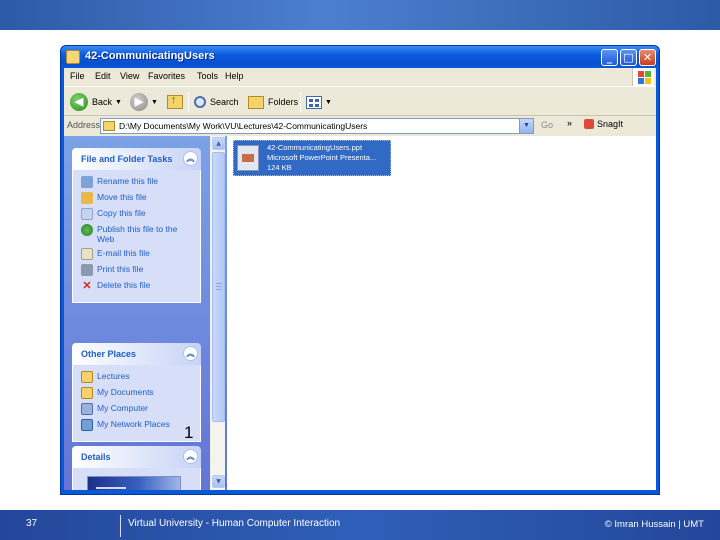 Image resolution: width=720 pixels, height=540 pixels. What do you see at coordinates (360, 15) in the screenshot?
I see `slide-header-band` at bounding box center [360, 15].